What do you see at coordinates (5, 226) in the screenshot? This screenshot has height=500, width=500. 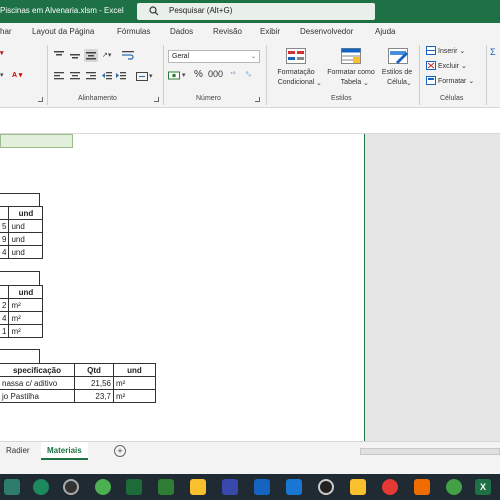 I see `qty-cell: 5` at bounding box center [5, 226].